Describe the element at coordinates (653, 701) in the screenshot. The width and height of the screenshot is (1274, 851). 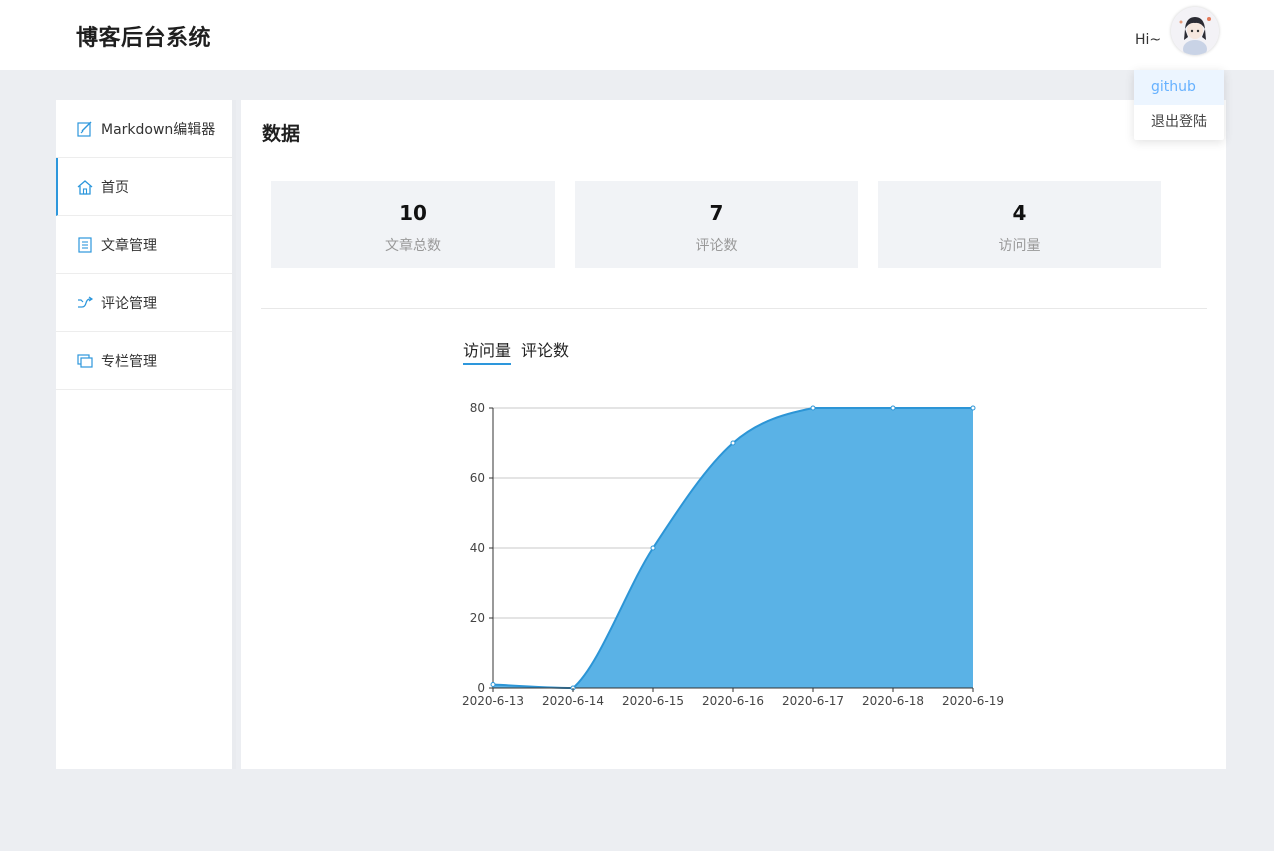
I see `x-tick-label: 2020-6-15` at that location.